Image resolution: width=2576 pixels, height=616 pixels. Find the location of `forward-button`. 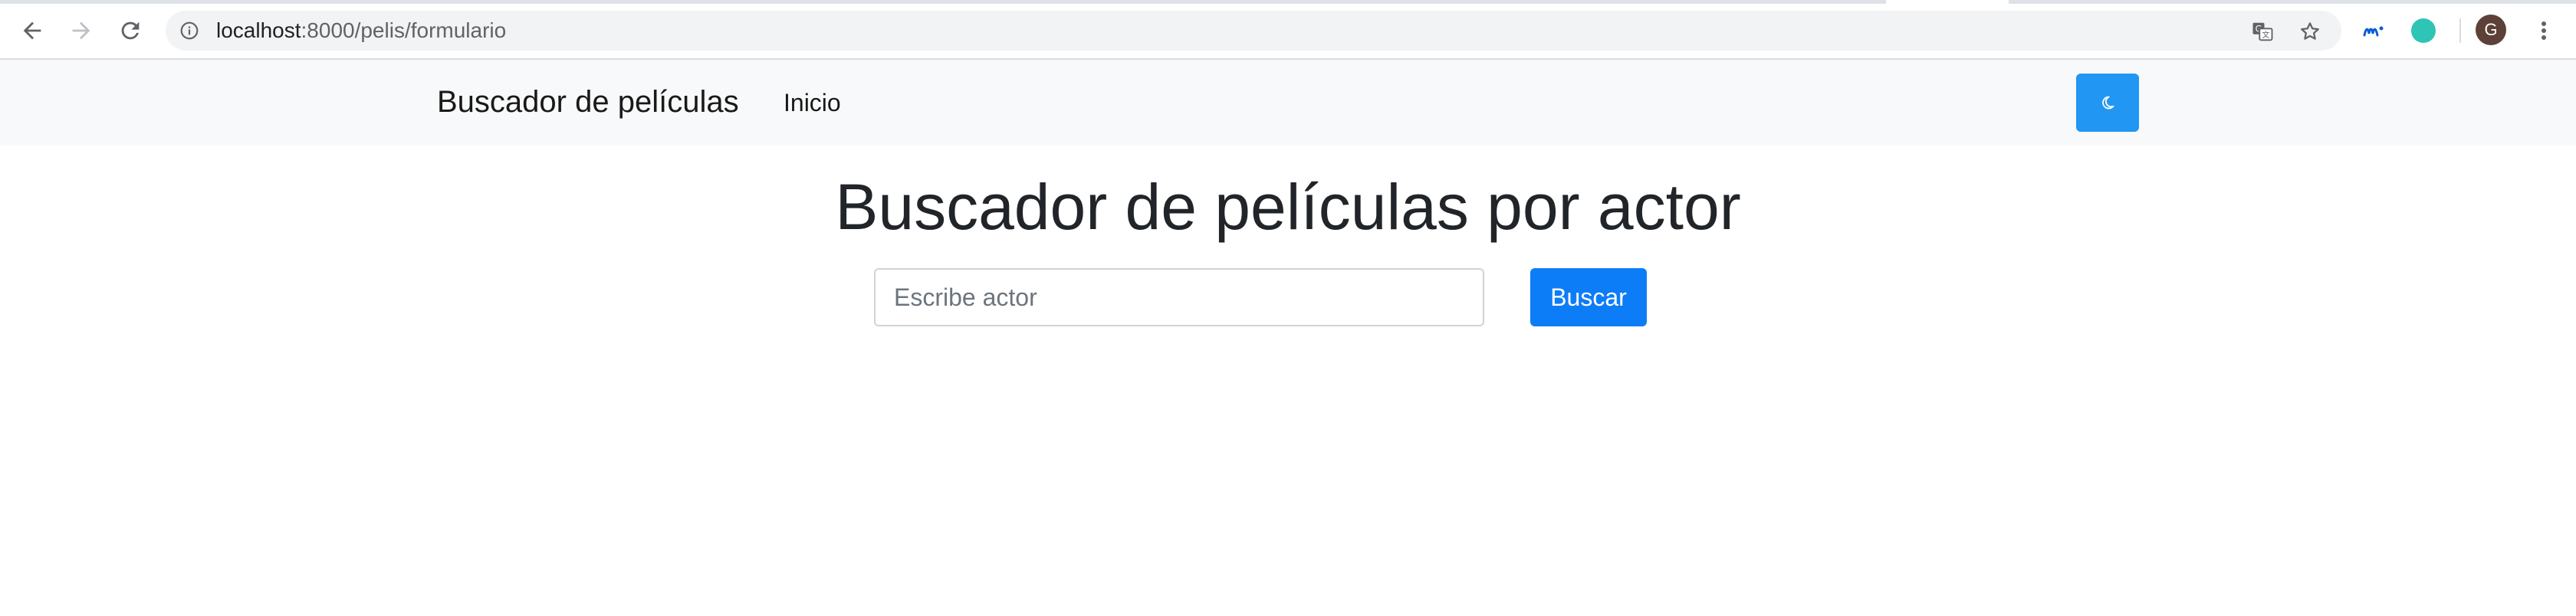

forward-button is located at coordinates (81, 31).